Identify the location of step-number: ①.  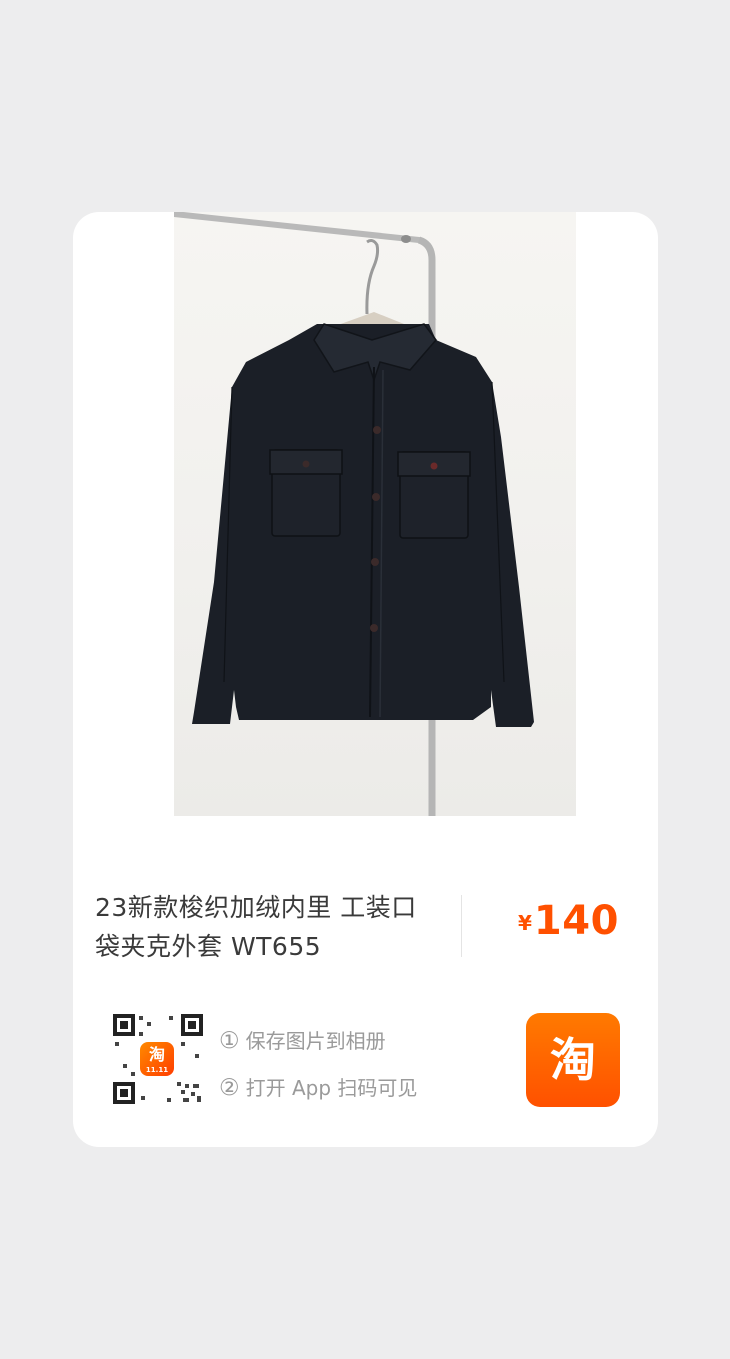
(229, 1041).